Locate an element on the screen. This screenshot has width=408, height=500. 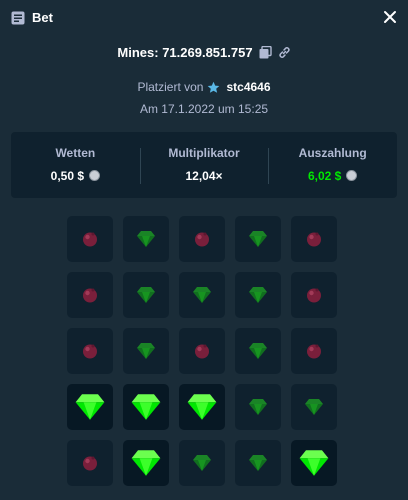
placed-by-label: Platziert von is located at coordinates (170, 87).